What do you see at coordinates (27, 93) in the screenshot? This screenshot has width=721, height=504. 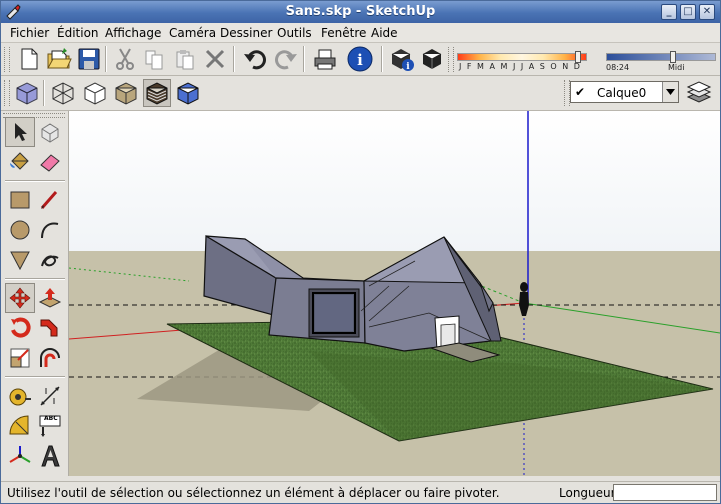 I see `xray-style-icon` at bounding box center [27, 93].